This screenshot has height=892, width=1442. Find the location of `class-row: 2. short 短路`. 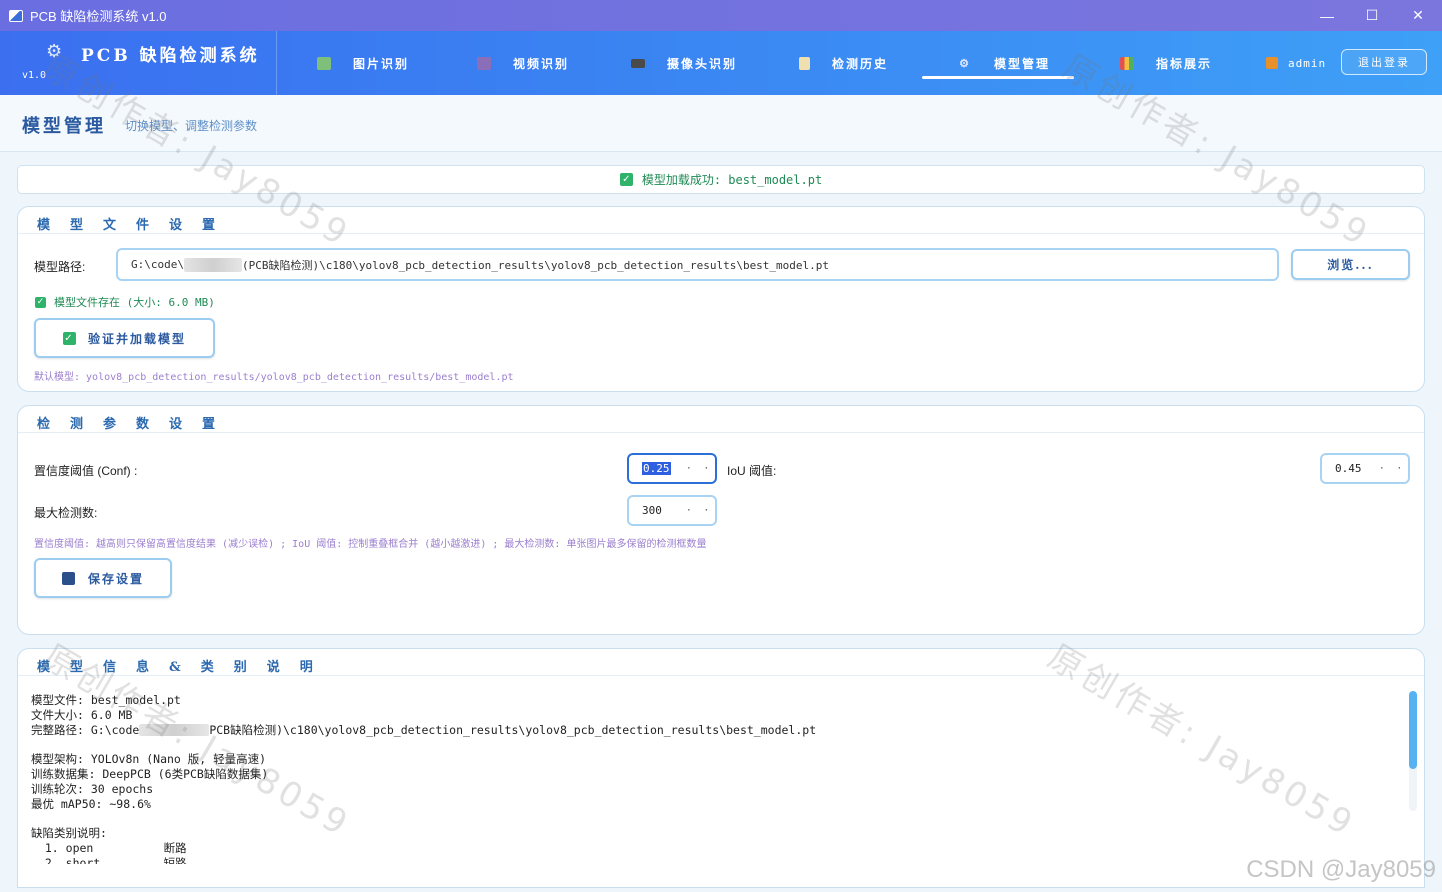

class-row: 2. short 短路 is located at coordinates (423, 860).